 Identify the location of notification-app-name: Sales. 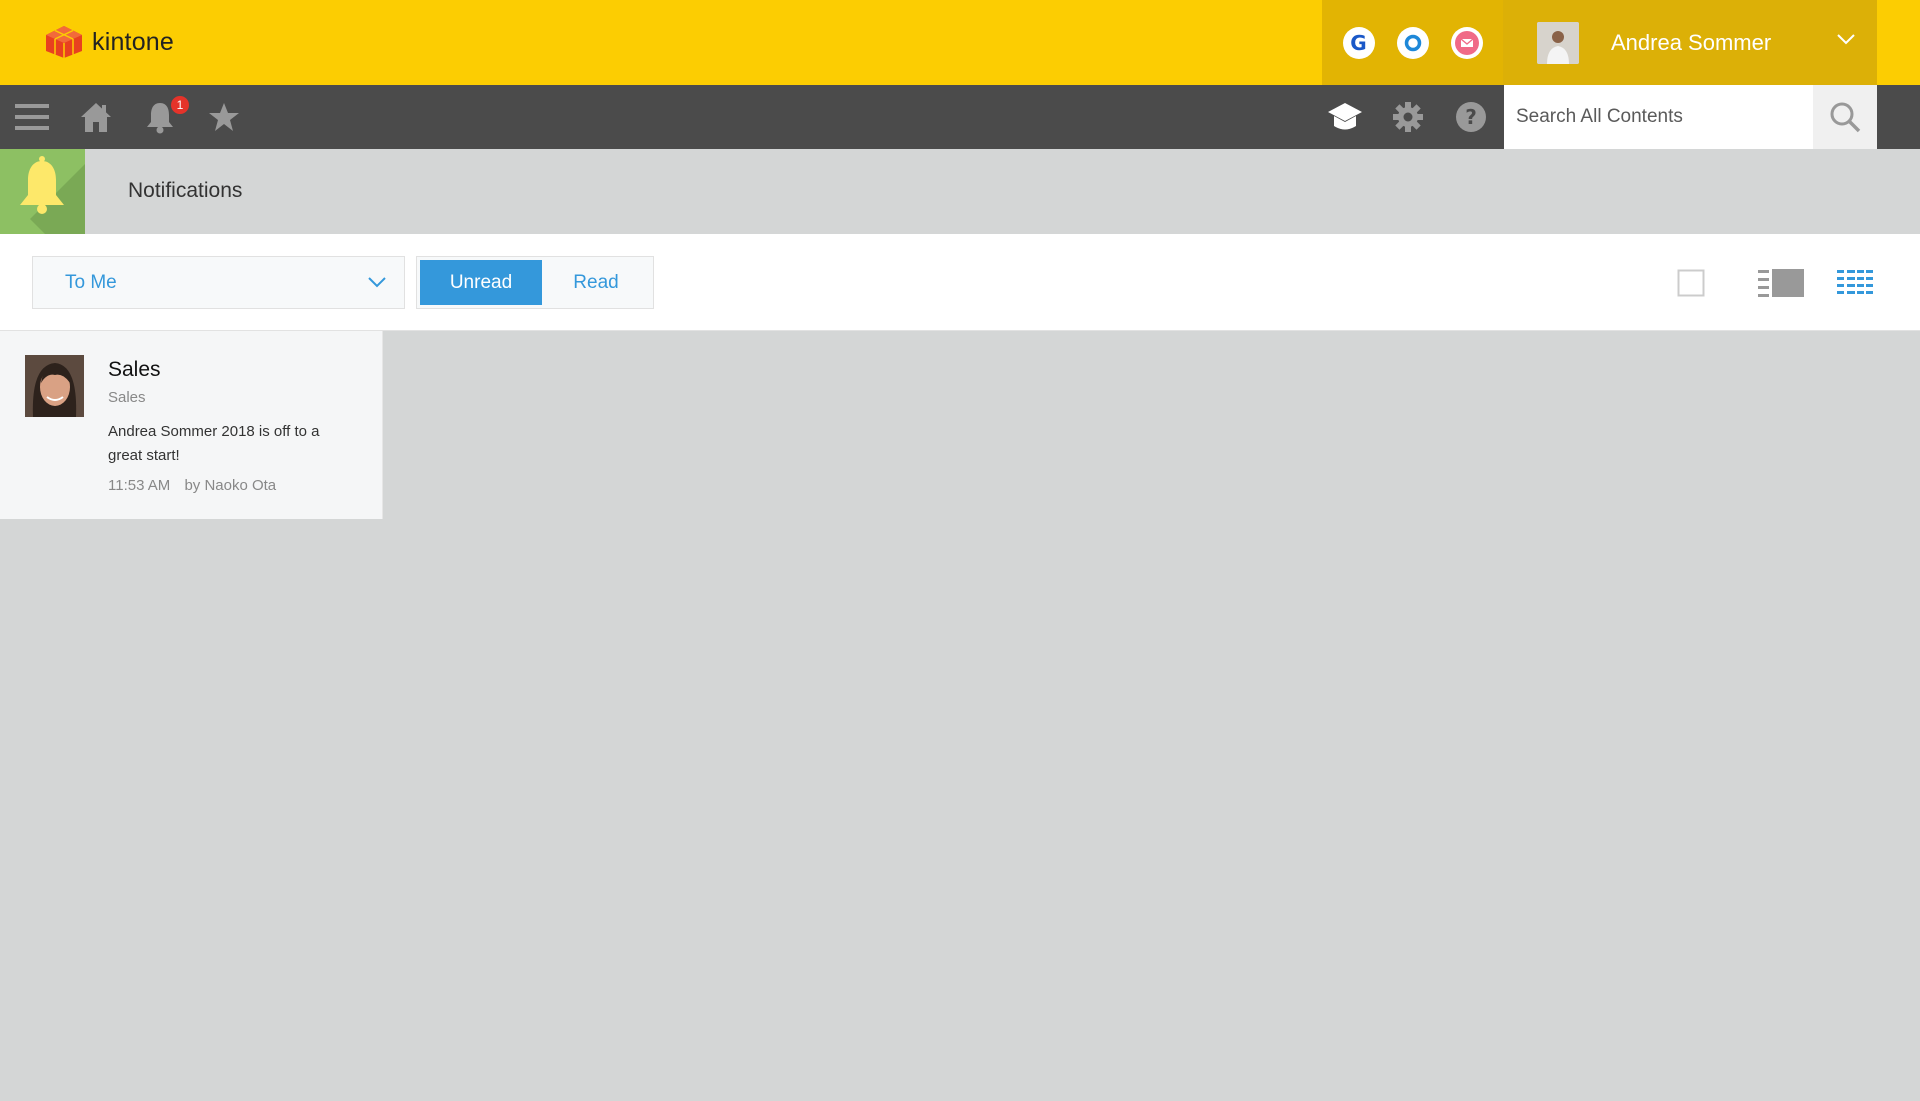
(127, 397).